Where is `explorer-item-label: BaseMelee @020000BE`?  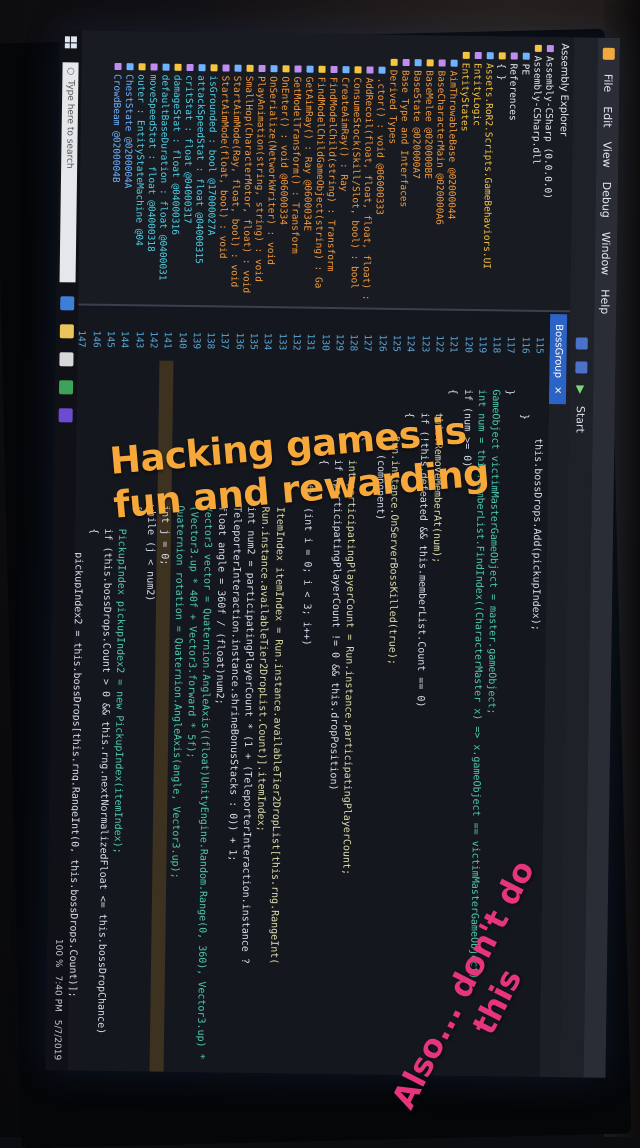
explorer-item-label: BaseMelee @020000BE is located at coordinates (428, 125).